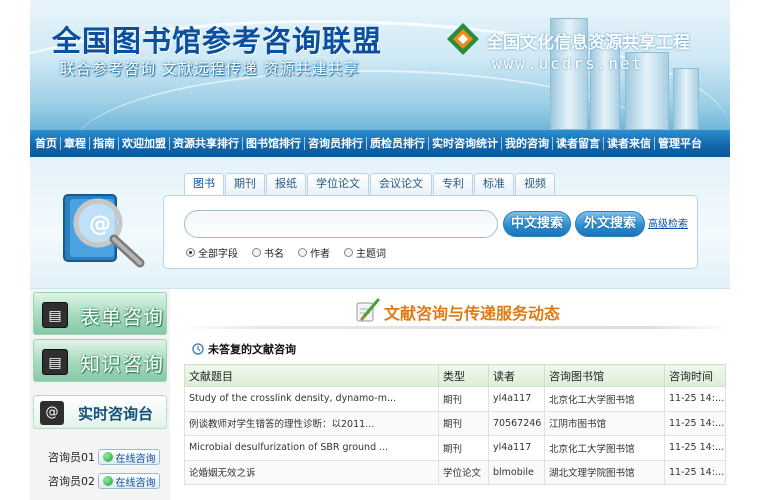  I want to click on magnifier-book-icon: @, so click(104, 231).